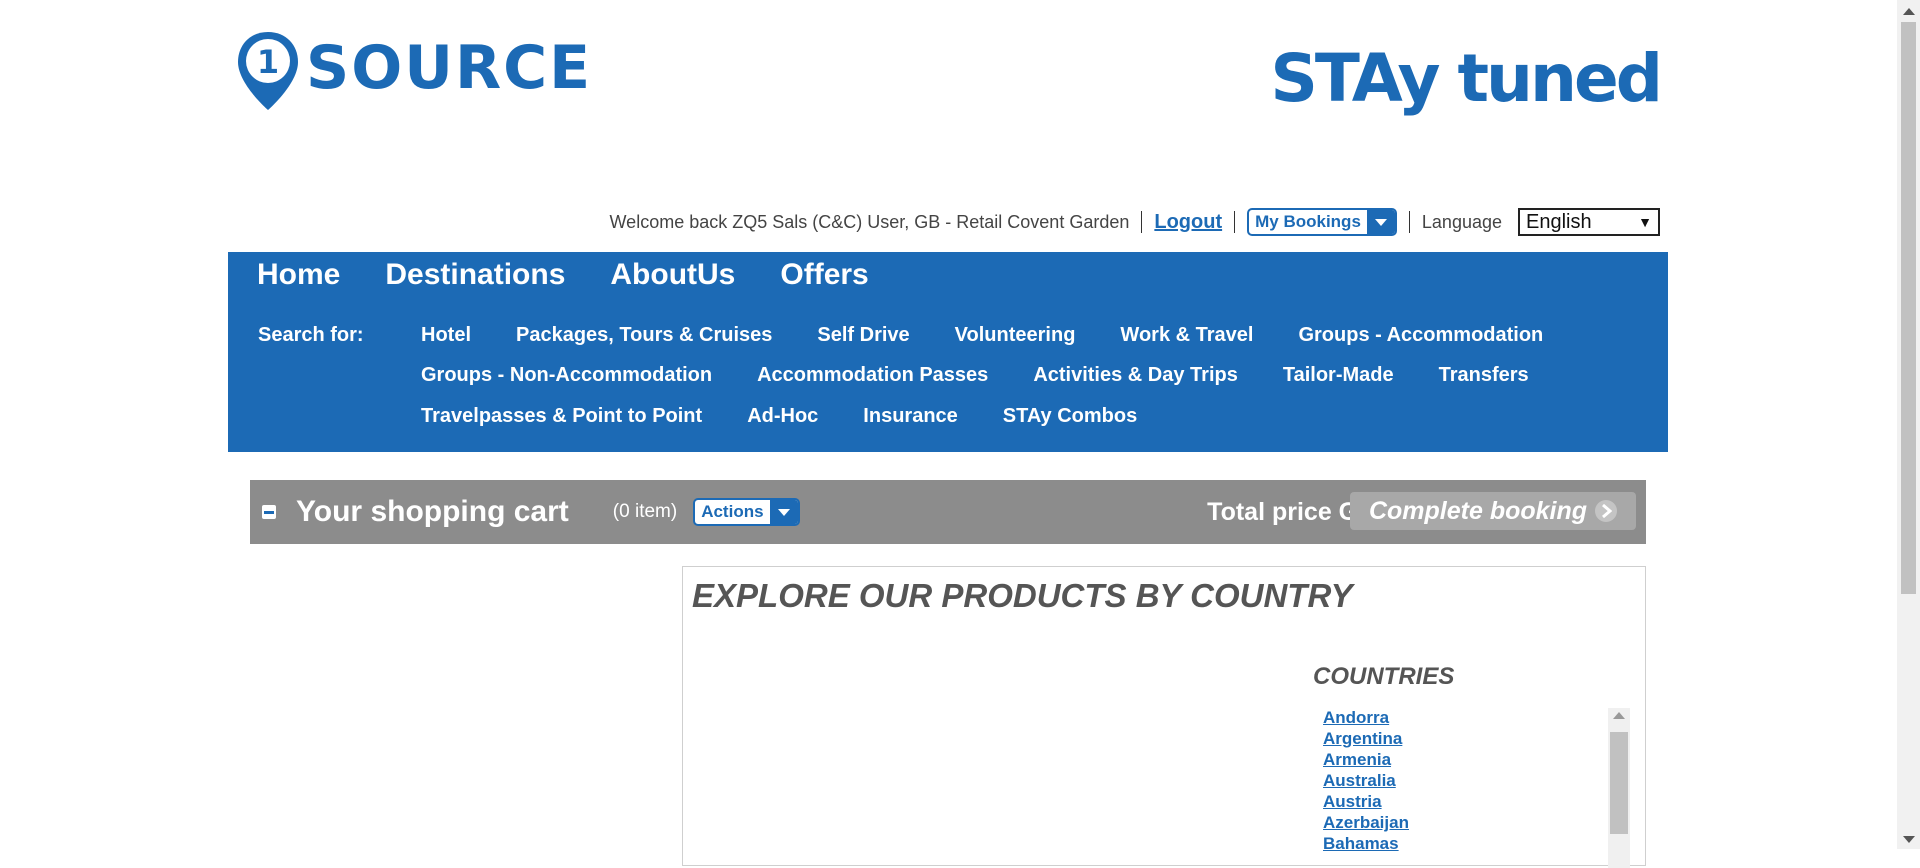  Describe the element at coordinates (561, 416) in the screenshot. I see `search-link-travelpasses: Travelpasses & Point to Point` at that location.